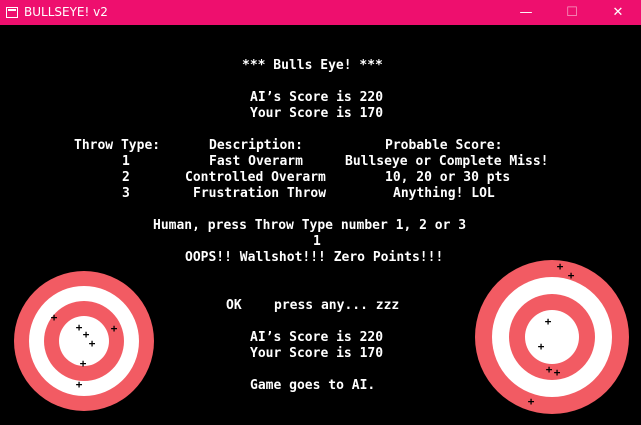 This screenshot has height=425, width=641. What do you see at coordinates (337, 305) in the screenshot?
I see `continue-prompt: press any... zzz` at bounding box center [337, 305].